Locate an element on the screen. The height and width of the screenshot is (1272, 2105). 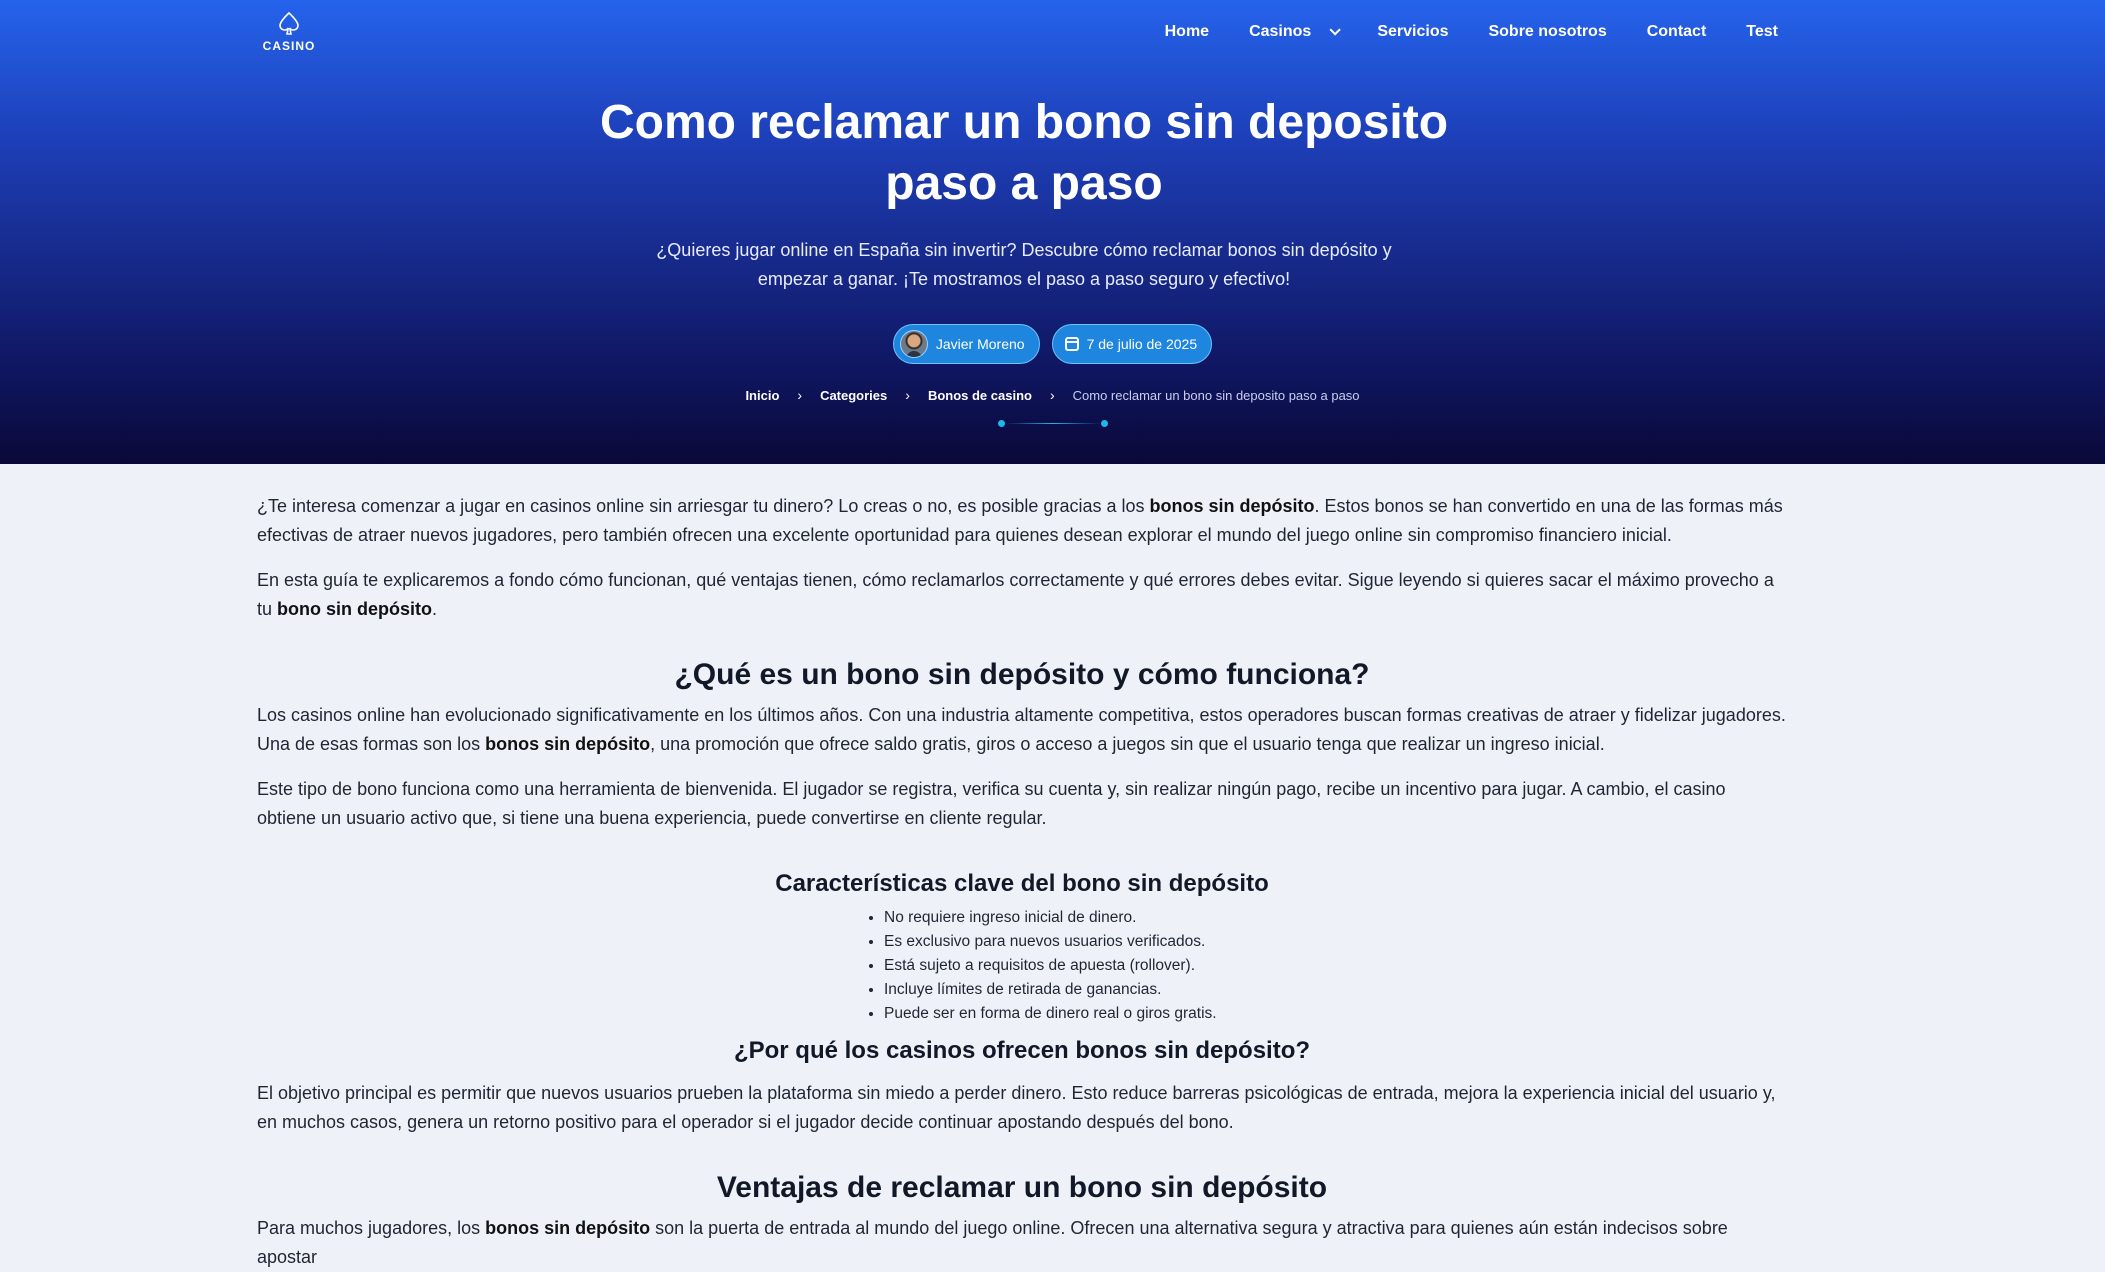
hero-divider is located at coordinates (1052, 423).